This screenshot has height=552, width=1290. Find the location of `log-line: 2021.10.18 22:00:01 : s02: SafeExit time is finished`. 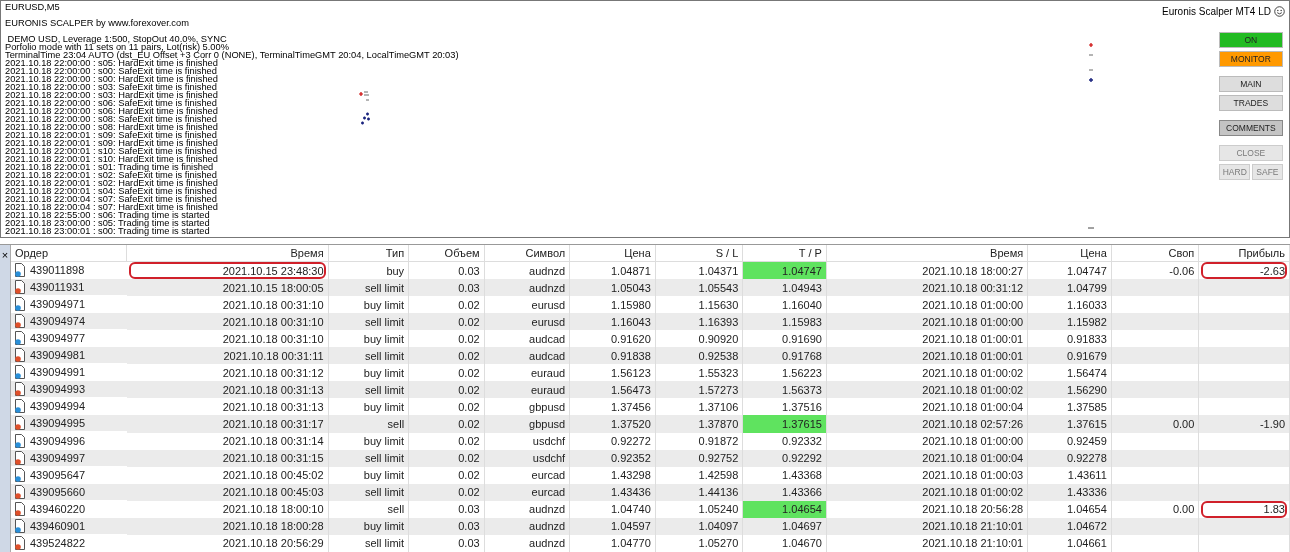

log-line: 2021.10.18 22:00:01 : s02: SafeExit time is finished is located at coordinates (111, 175).